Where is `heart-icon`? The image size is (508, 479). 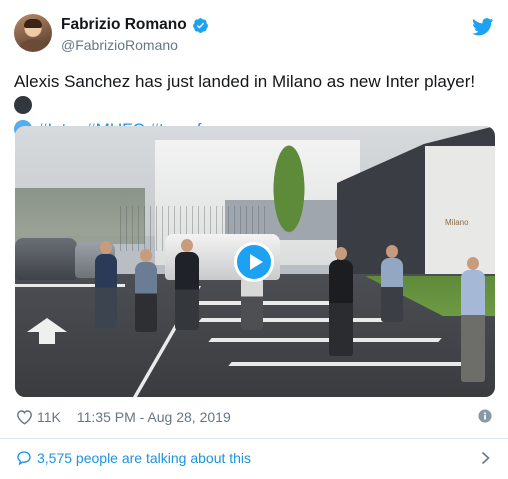
heart-icon is located at coordinates (24, 417).